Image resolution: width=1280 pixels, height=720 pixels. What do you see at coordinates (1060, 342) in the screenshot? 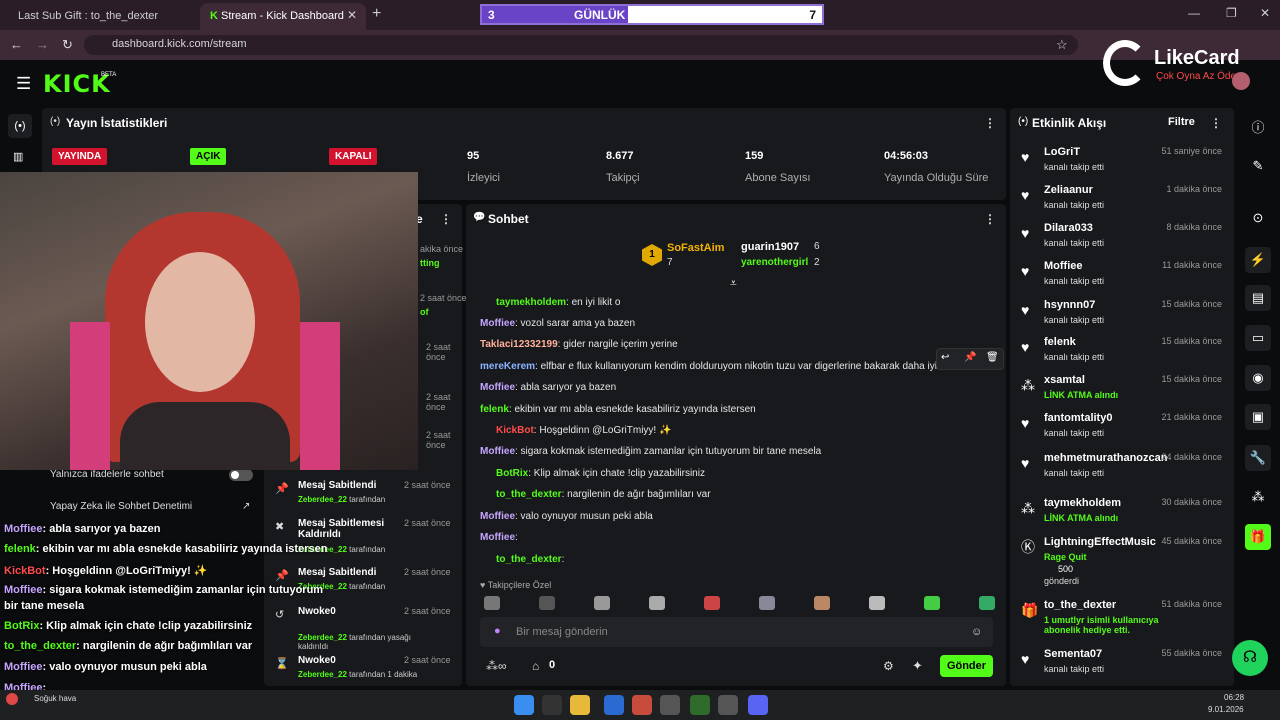
I see `activity-user: felenk` at bounding box center [1060, 342].